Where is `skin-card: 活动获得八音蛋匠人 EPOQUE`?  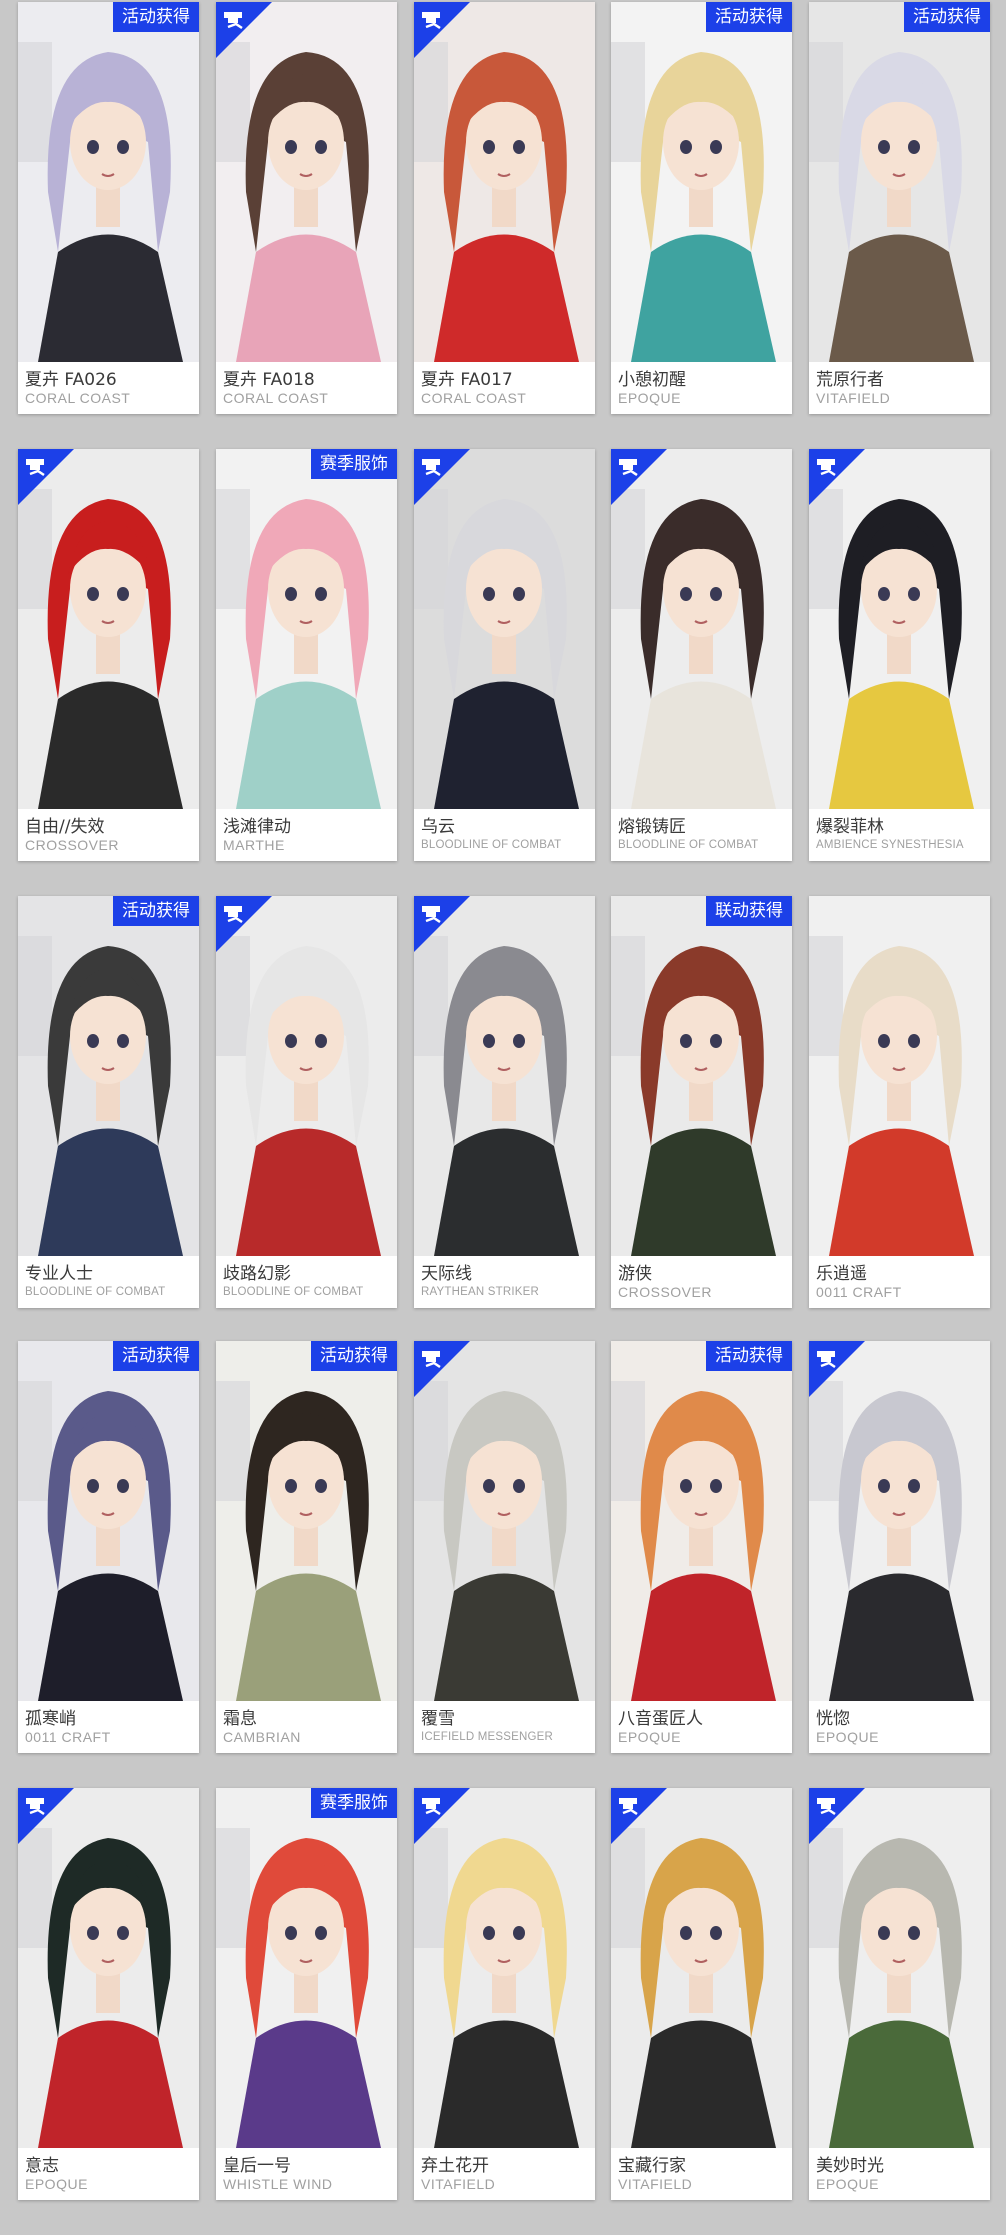
skin-card: 活动获得八音蛋匠人 EPOQUE is located at coordinates (701, 1547).